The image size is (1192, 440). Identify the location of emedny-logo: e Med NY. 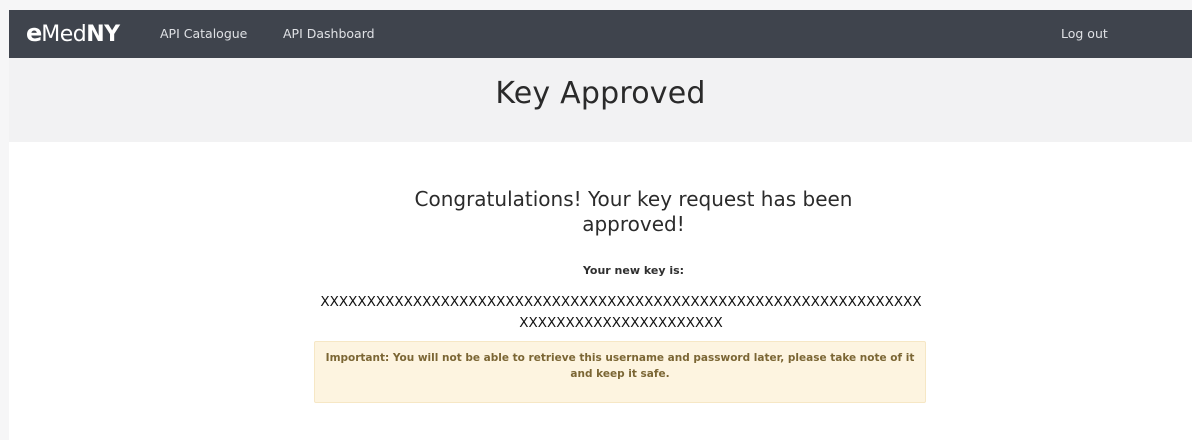
(73, 34).